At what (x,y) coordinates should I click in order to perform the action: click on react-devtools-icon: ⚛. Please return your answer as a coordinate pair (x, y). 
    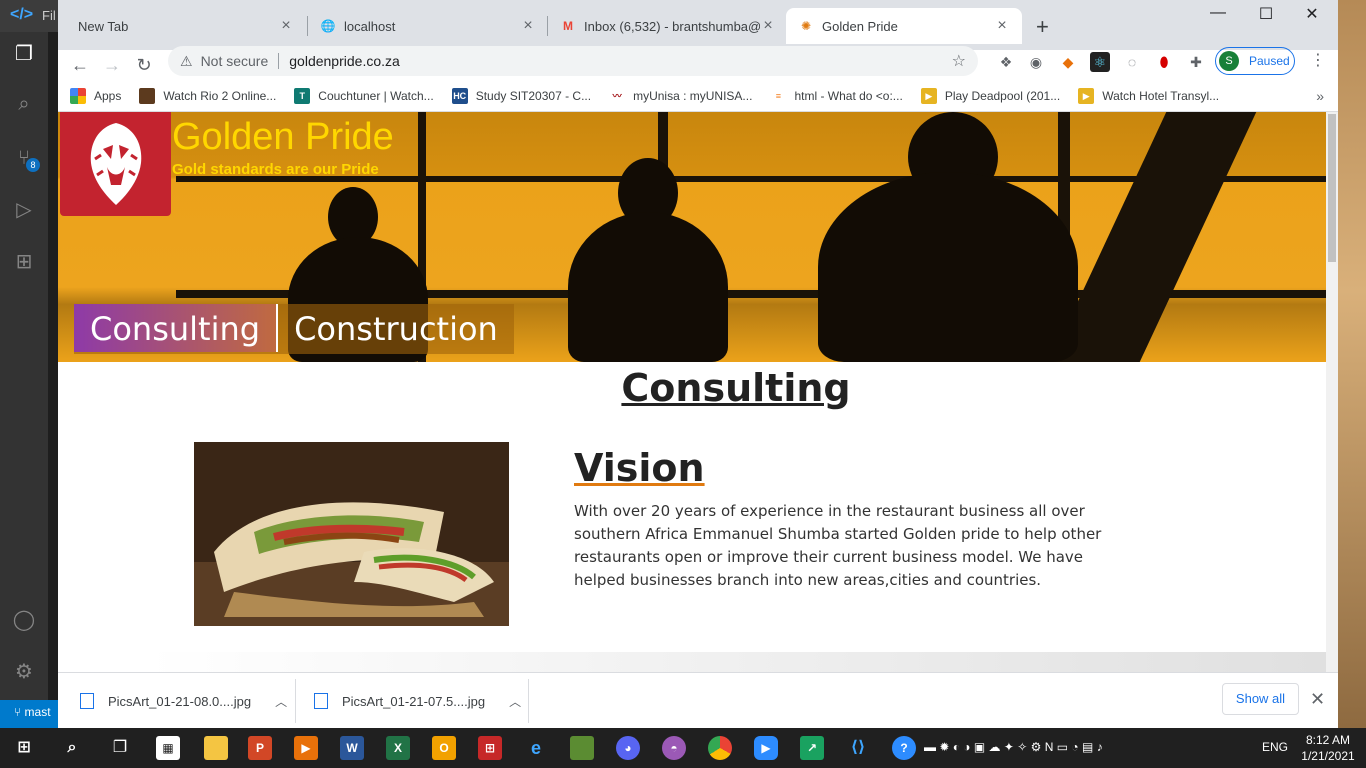
    Looking at the image, I should click on (1100, 62).